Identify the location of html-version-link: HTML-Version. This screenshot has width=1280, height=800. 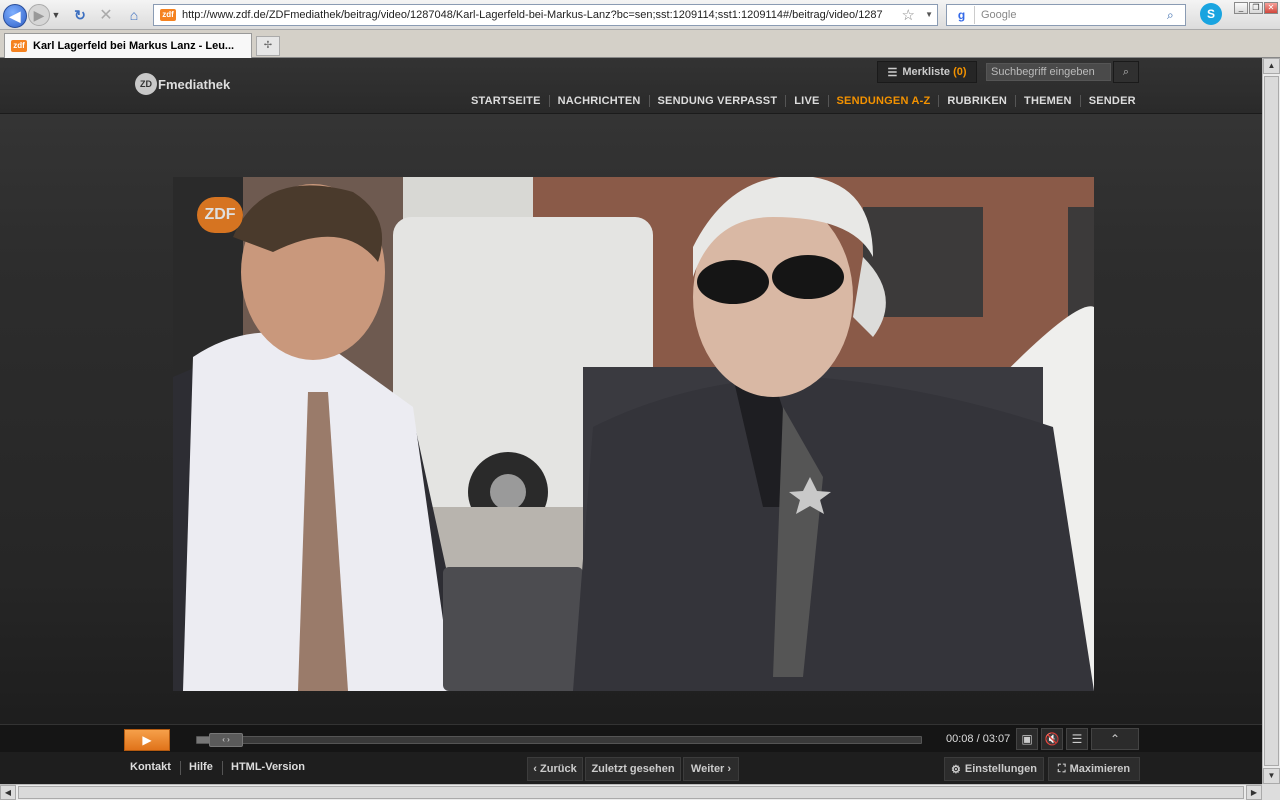
(268, 767).